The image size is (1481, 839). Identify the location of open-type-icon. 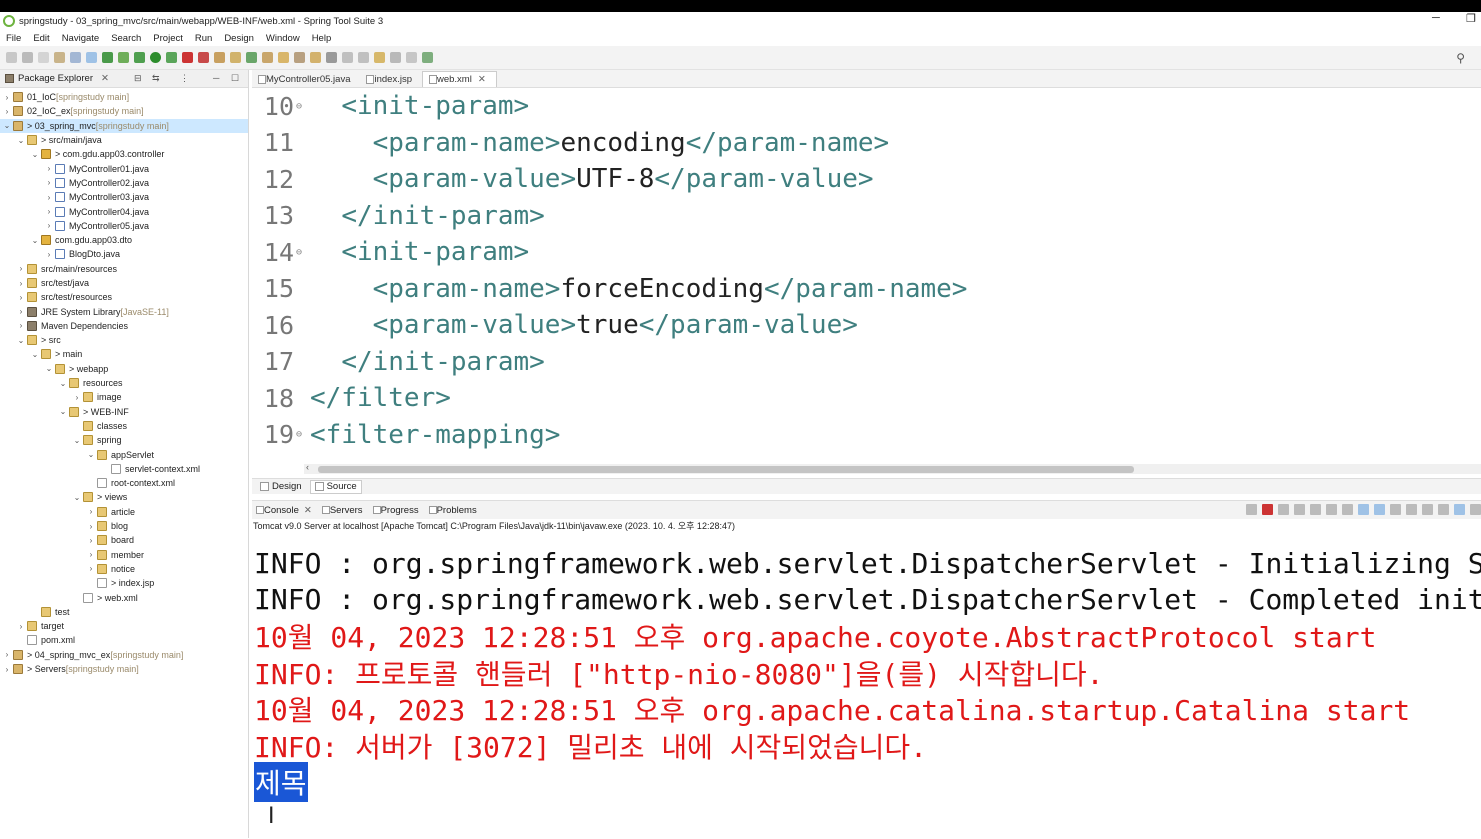
(267, 57).